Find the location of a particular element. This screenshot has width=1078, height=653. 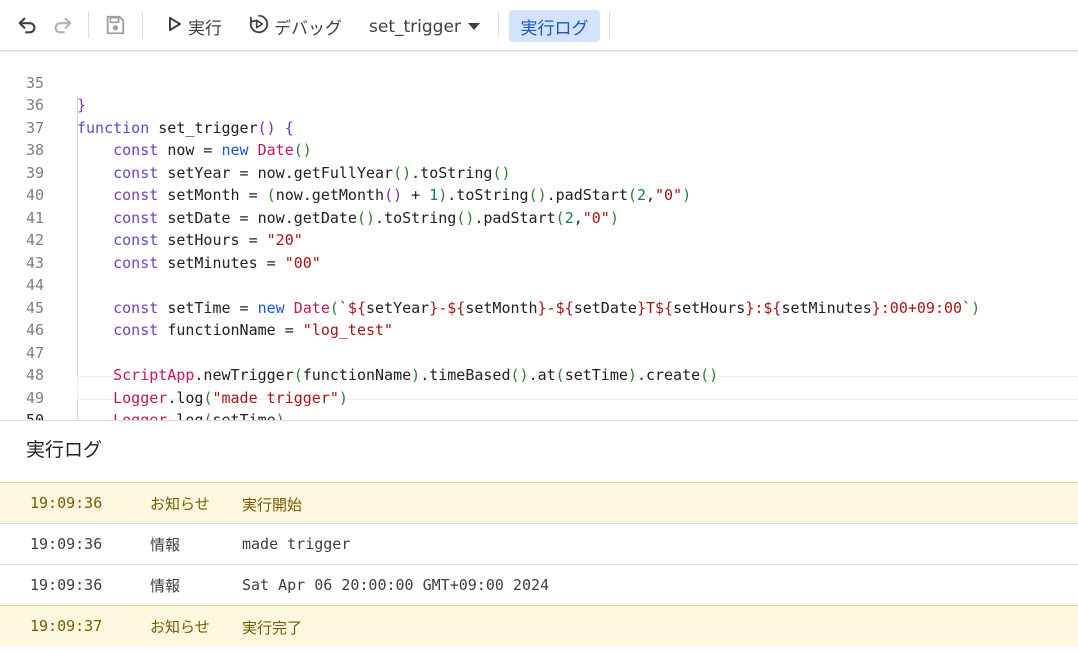

code-line: 36 function set_trigger() { is located at coordinates (539, 104).